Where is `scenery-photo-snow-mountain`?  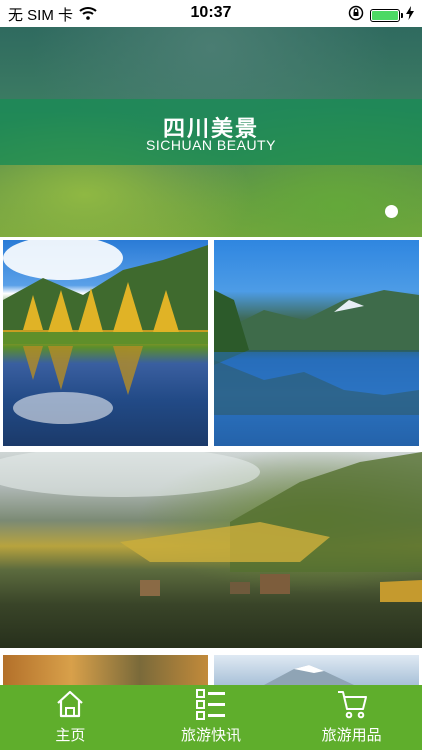 scenery-photo-snow-mountain is located at coordinates (316, 670).